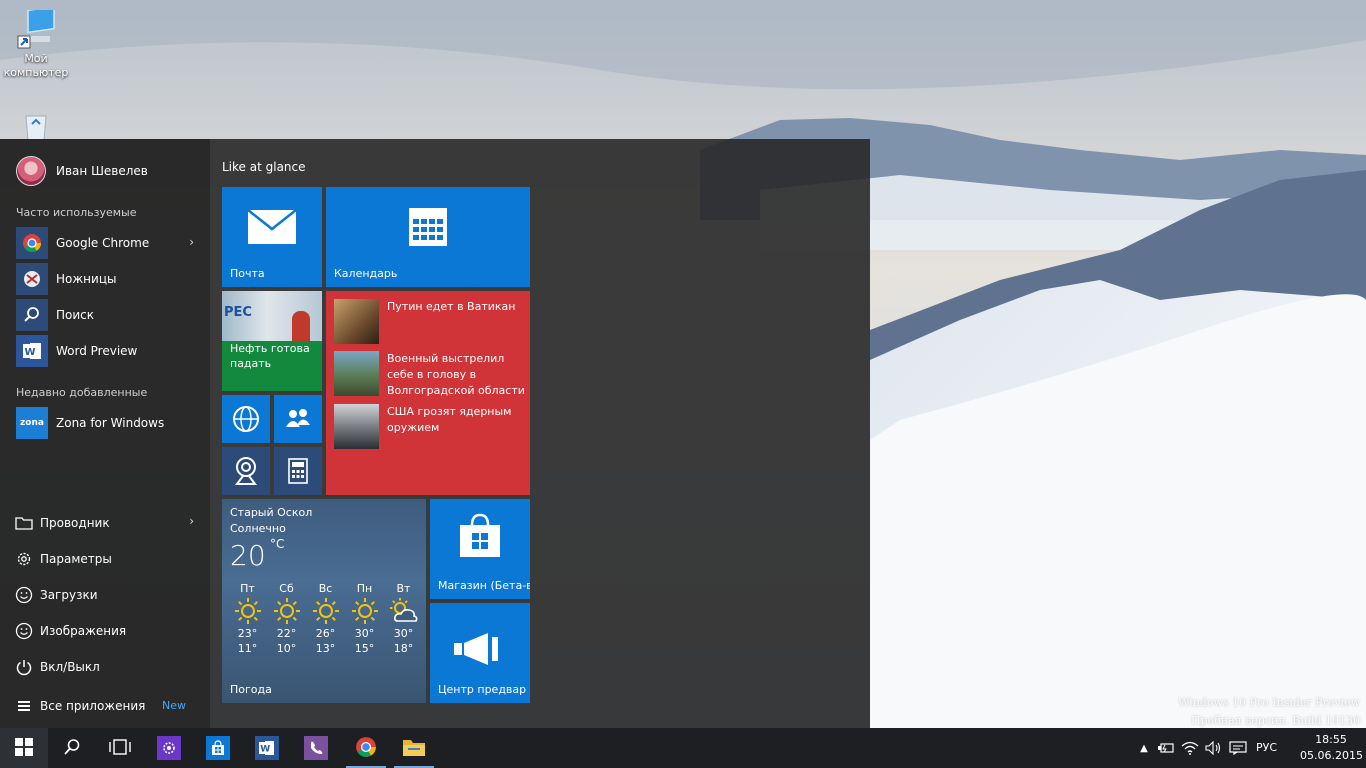  Describe the element at coordinates (108, 423) in the screenshot. I see `menu-item-zona: zona Zona for Windows` at that location.